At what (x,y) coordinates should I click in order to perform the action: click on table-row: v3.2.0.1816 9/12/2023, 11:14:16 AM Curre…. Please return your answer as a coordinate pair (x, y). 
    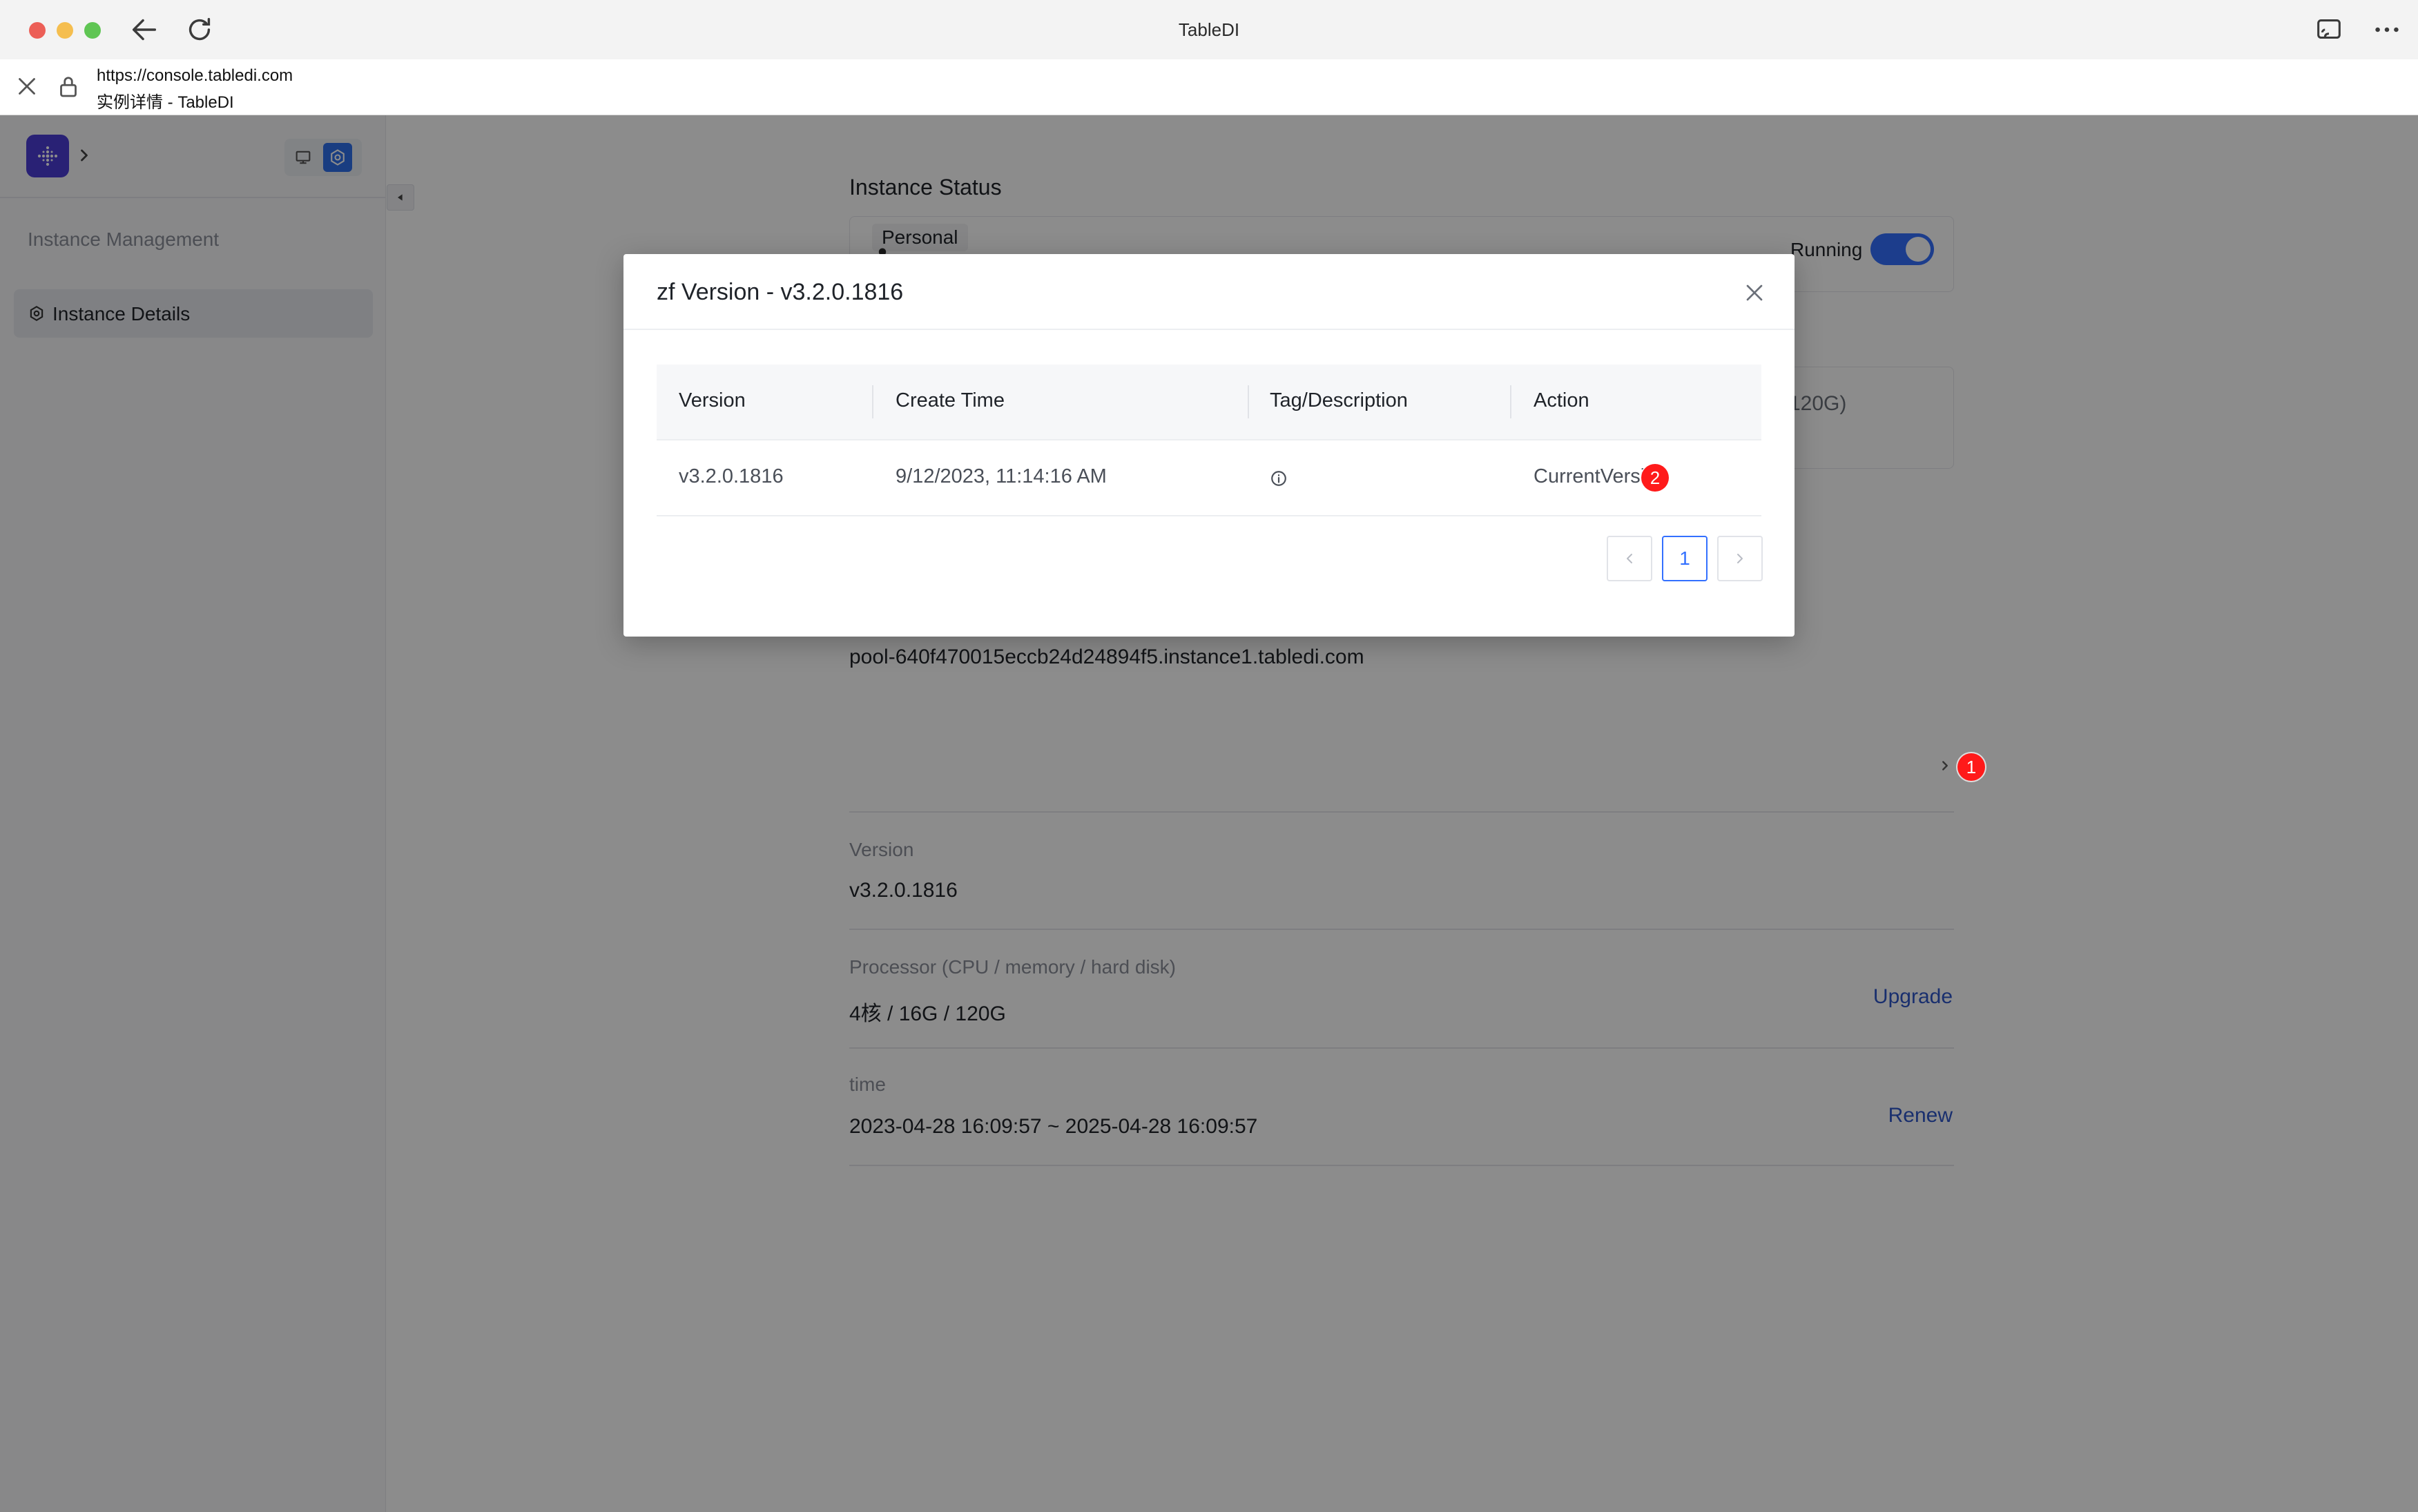
    Looking at the image, I should click on (1209, 478).